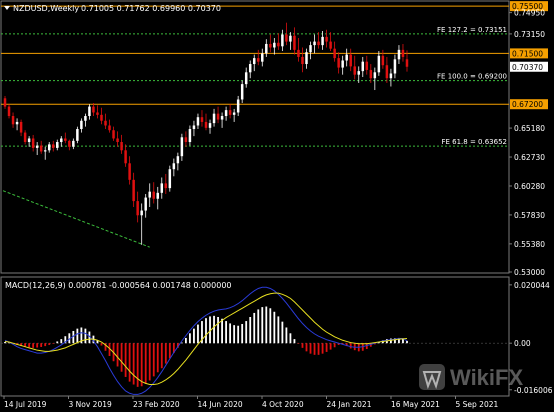 The image size is (554, 412). What do you see at coordinates (477, 404) in the screenshot?
I see `time-axis-label: 5 Sep 2021` at bounding box center [477, 404].